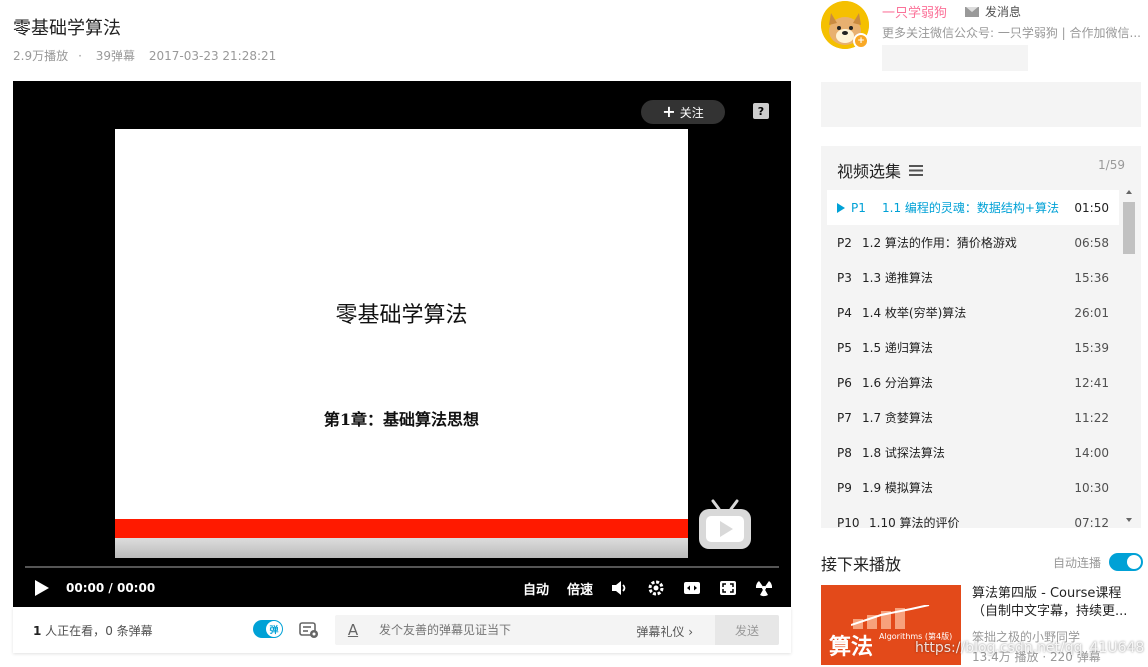 The width and height of the screenshot is (1148, 667). Describe the element at coordinates (844, 277) in the screenshot. I see `episode-number: P3` at that location.